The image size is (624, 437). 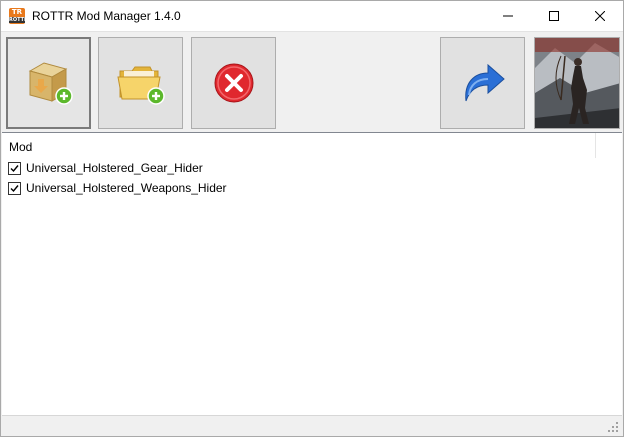 What do you see at coordinates (312, 145) in the screenshot?
I see `list-header: Mod` at bounding box center [312, 145].